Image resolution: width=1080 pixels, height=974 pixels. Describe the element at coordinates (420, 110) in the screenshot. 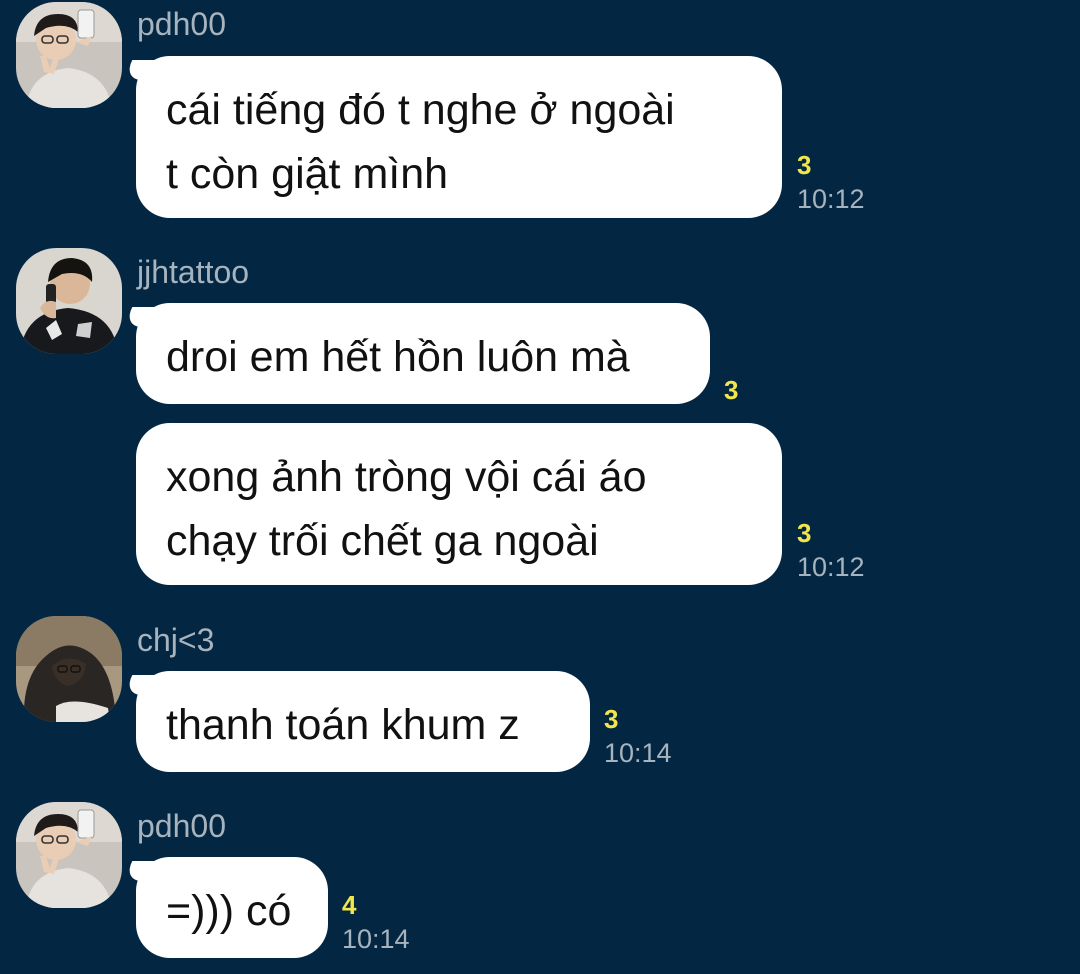

I see `message-text: cái tiếng đó t nghe ở ngoài` at that location.